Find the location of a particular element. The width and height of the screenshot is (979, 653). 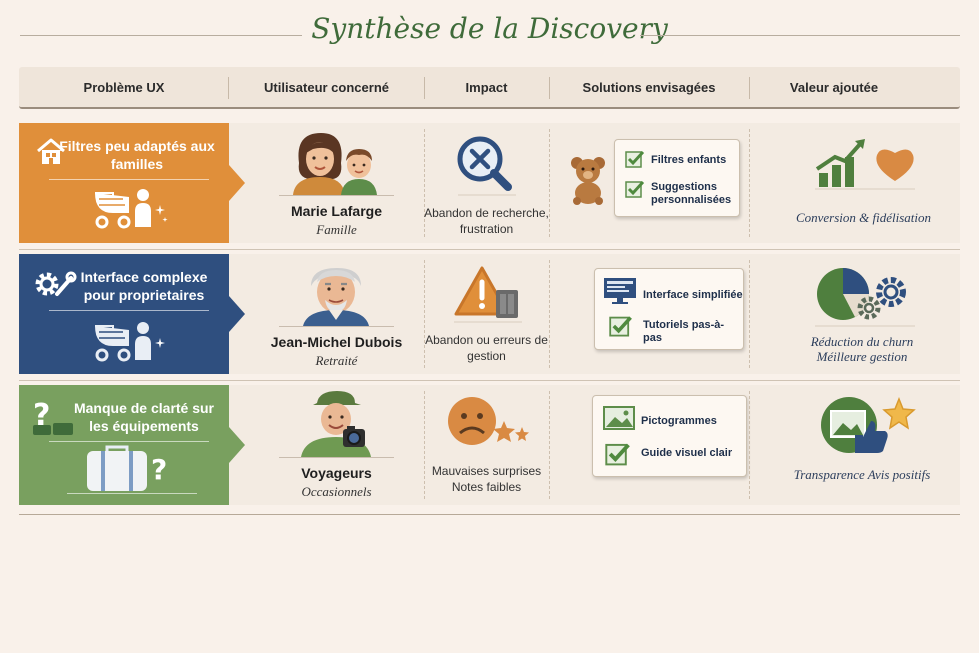

user-cell: Marie Lafarge Famille is located at coordinates (336, 183).